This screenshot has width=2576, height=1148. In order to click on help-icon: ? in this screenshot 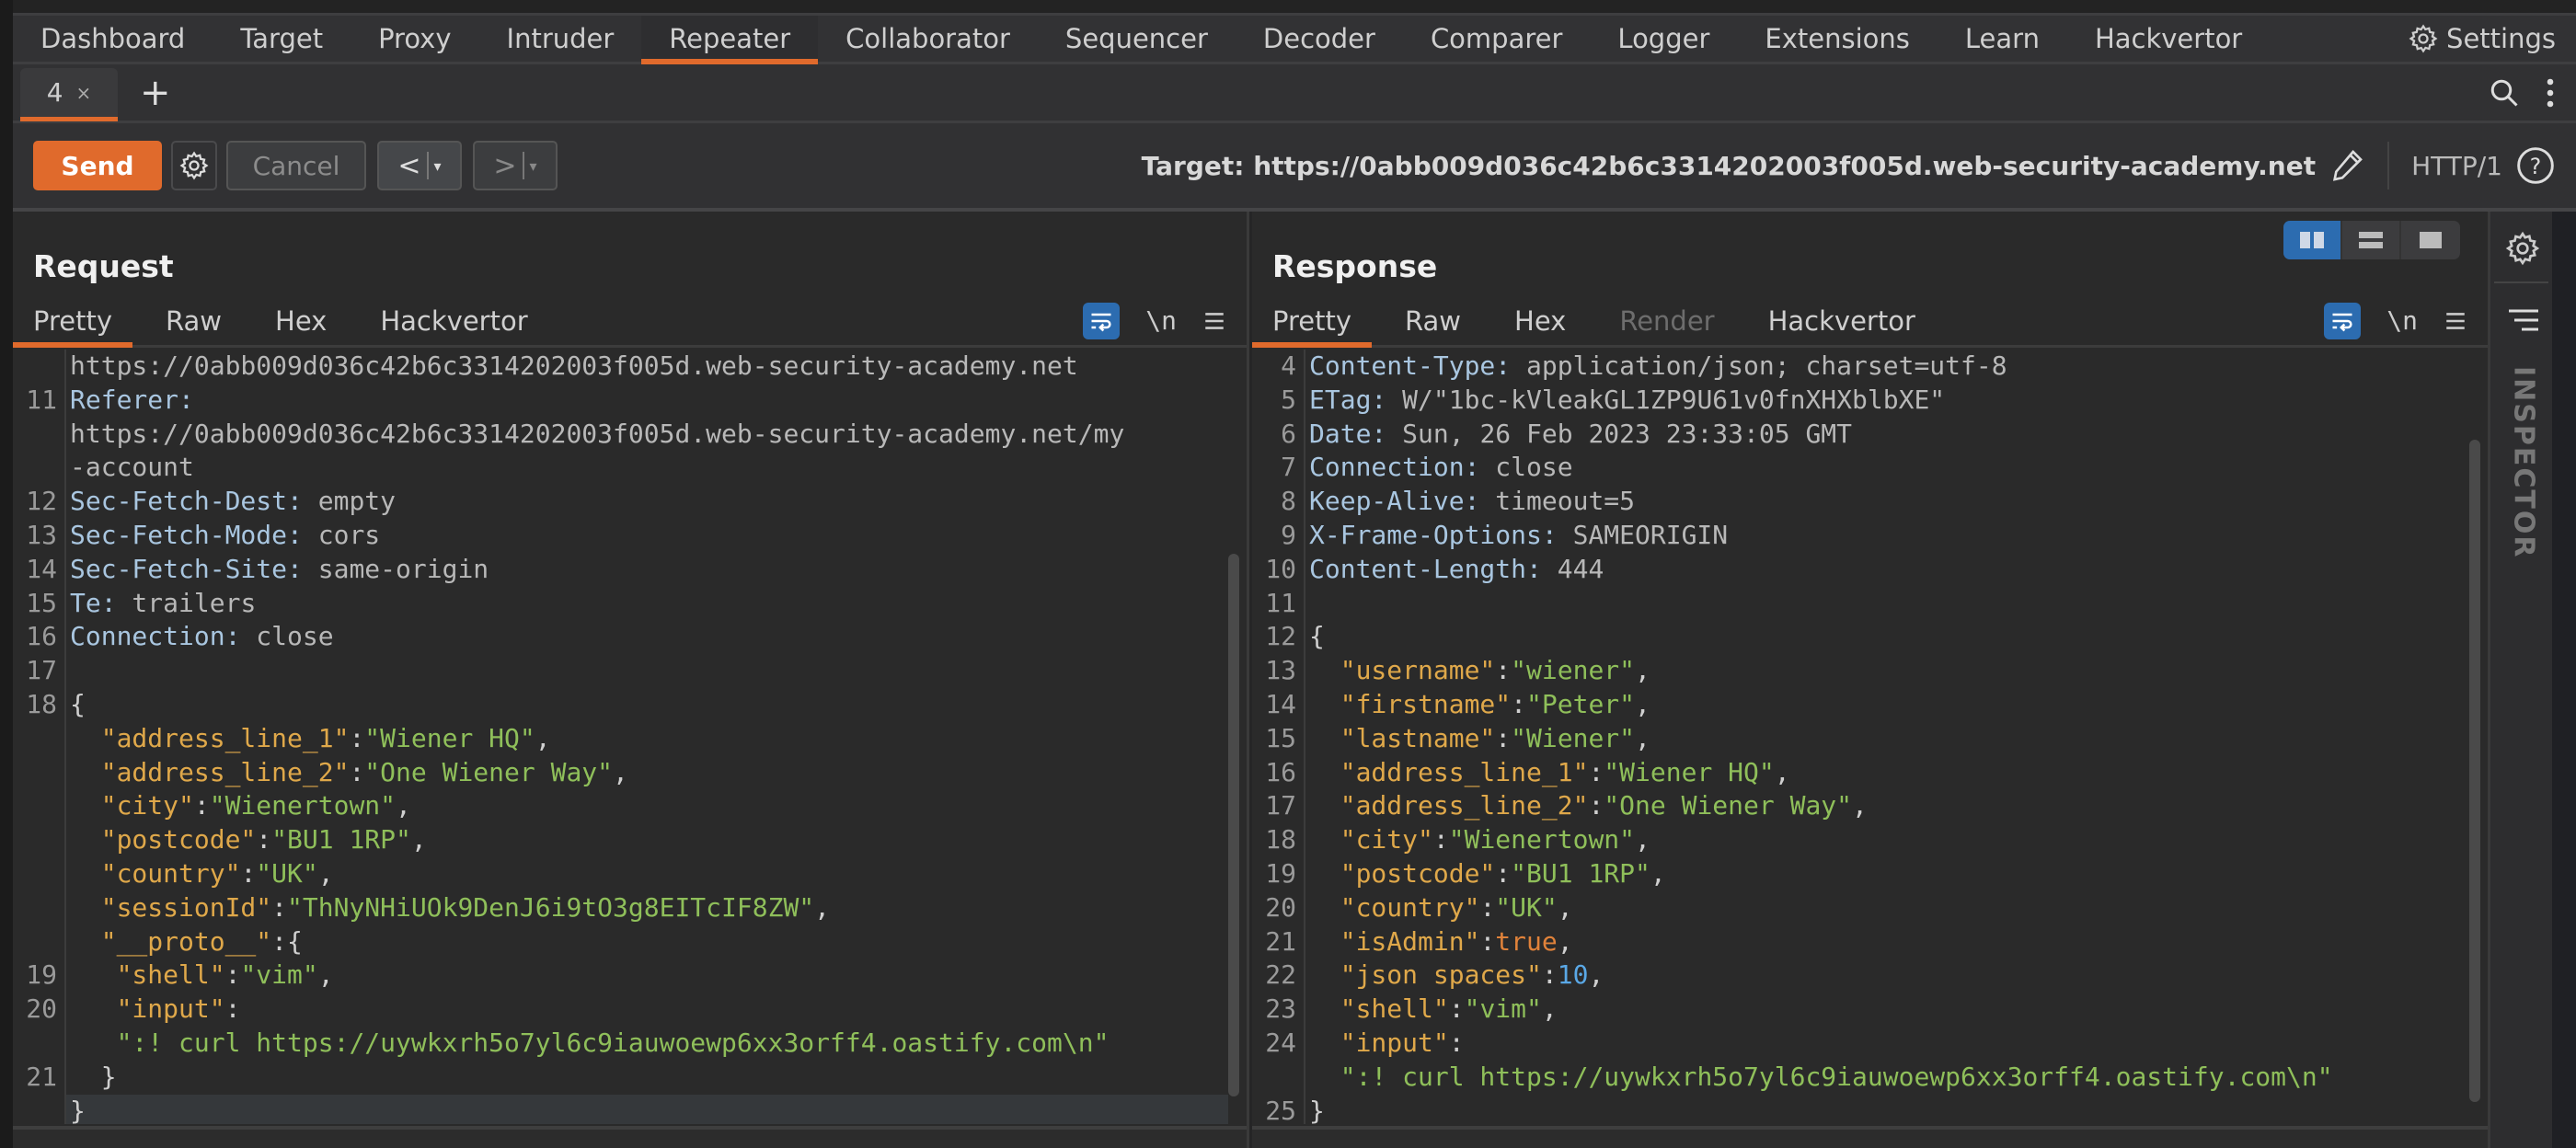, I will do `click(2535, 165)`.